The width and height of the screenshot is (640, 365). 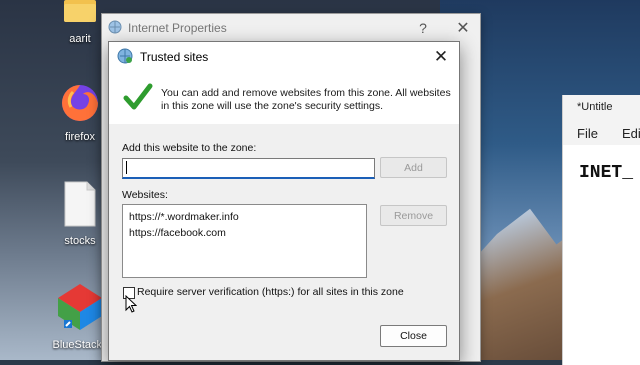 What do you see at coordinates (126, 167) in the screenshot?
I see `text-caret` at bounding box center [126, 167].